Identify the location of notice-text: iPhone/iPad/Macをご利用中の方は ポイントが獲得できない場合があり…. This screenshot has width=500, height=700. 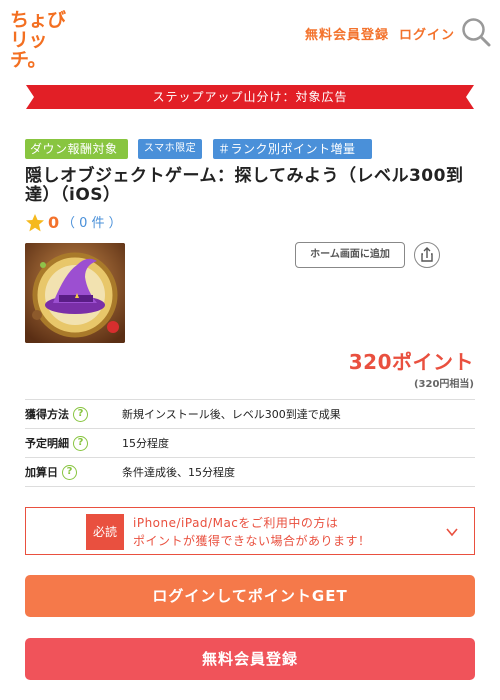
(252, 532).